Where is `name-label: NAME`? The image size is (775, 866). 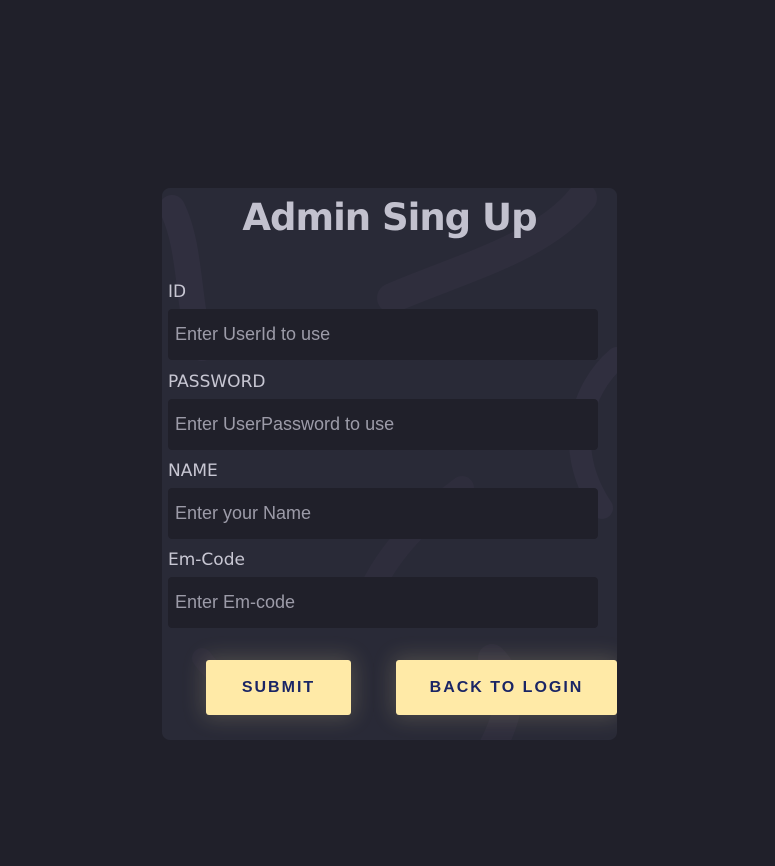 name-label: NAME is located at coordinates (193, 471).